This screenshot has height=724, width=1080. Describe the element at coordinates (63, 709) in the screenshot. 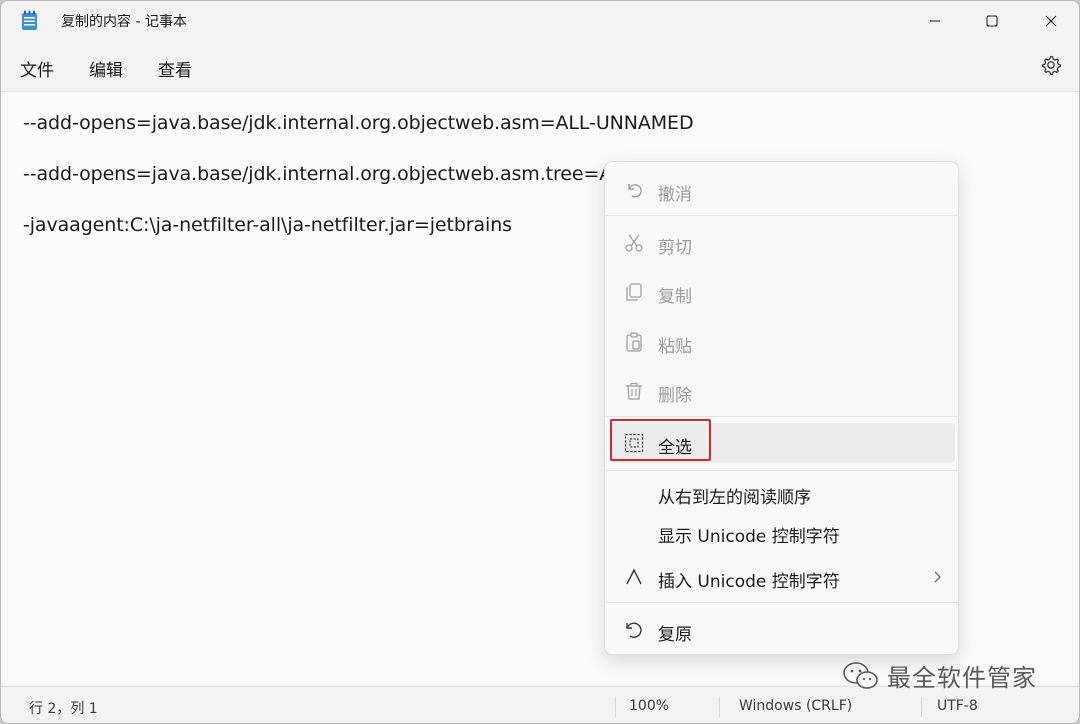

I see `cursor-position: 行 2，列 1` at that location.